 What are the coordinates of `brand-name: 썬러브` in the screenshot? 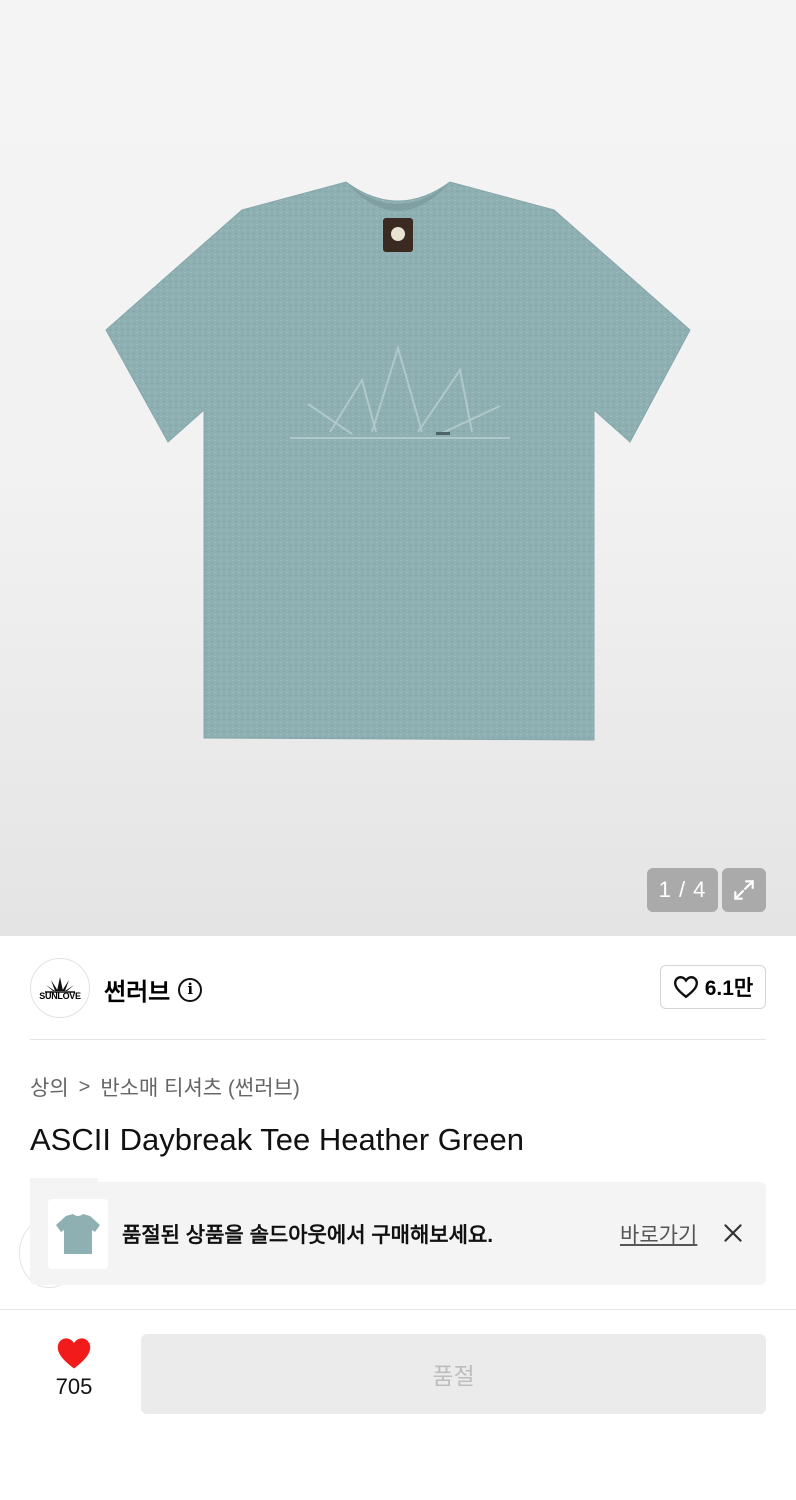 It's located at (137, 992).